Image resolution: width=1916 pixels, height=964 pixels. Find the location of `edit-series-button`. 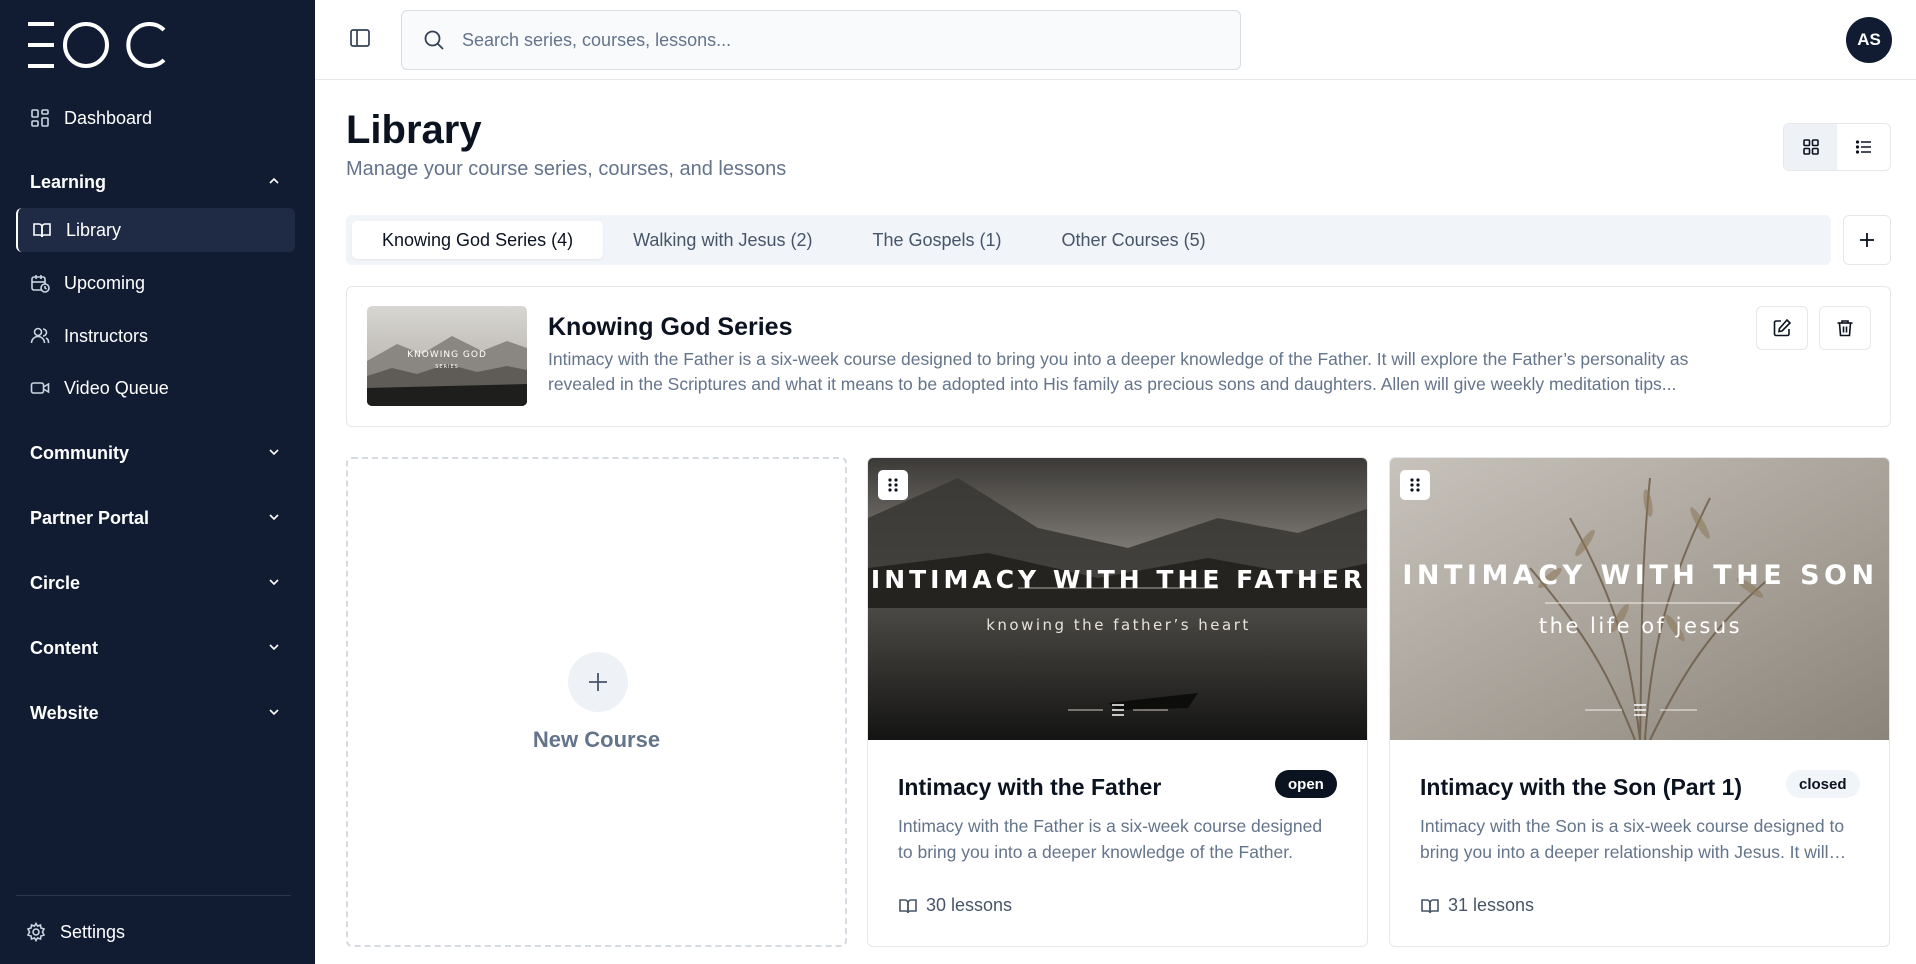

edit-series-button is located at coordinates (1782, 328).